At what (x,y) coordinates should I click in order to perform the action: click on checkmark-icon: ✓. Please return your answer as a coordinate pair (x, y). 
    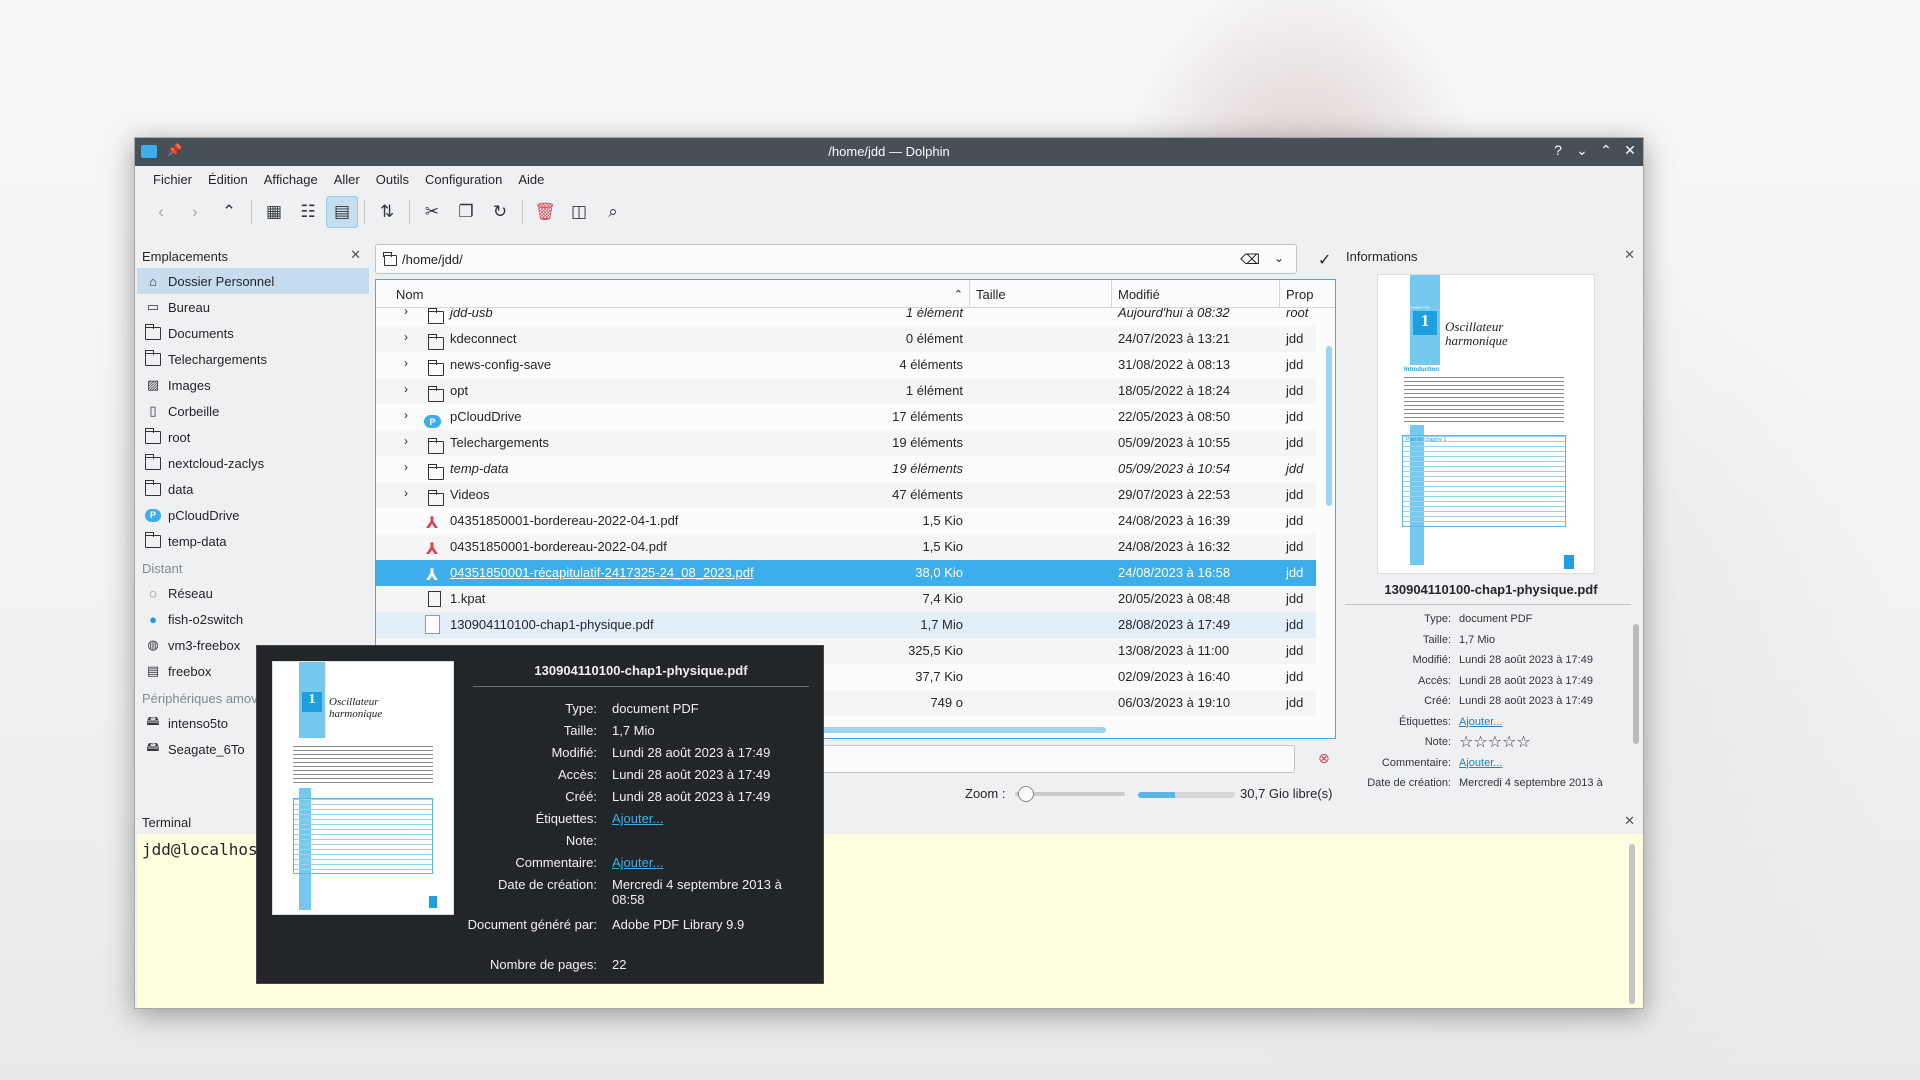
    Looking at the image, I should click on (1324, 260).